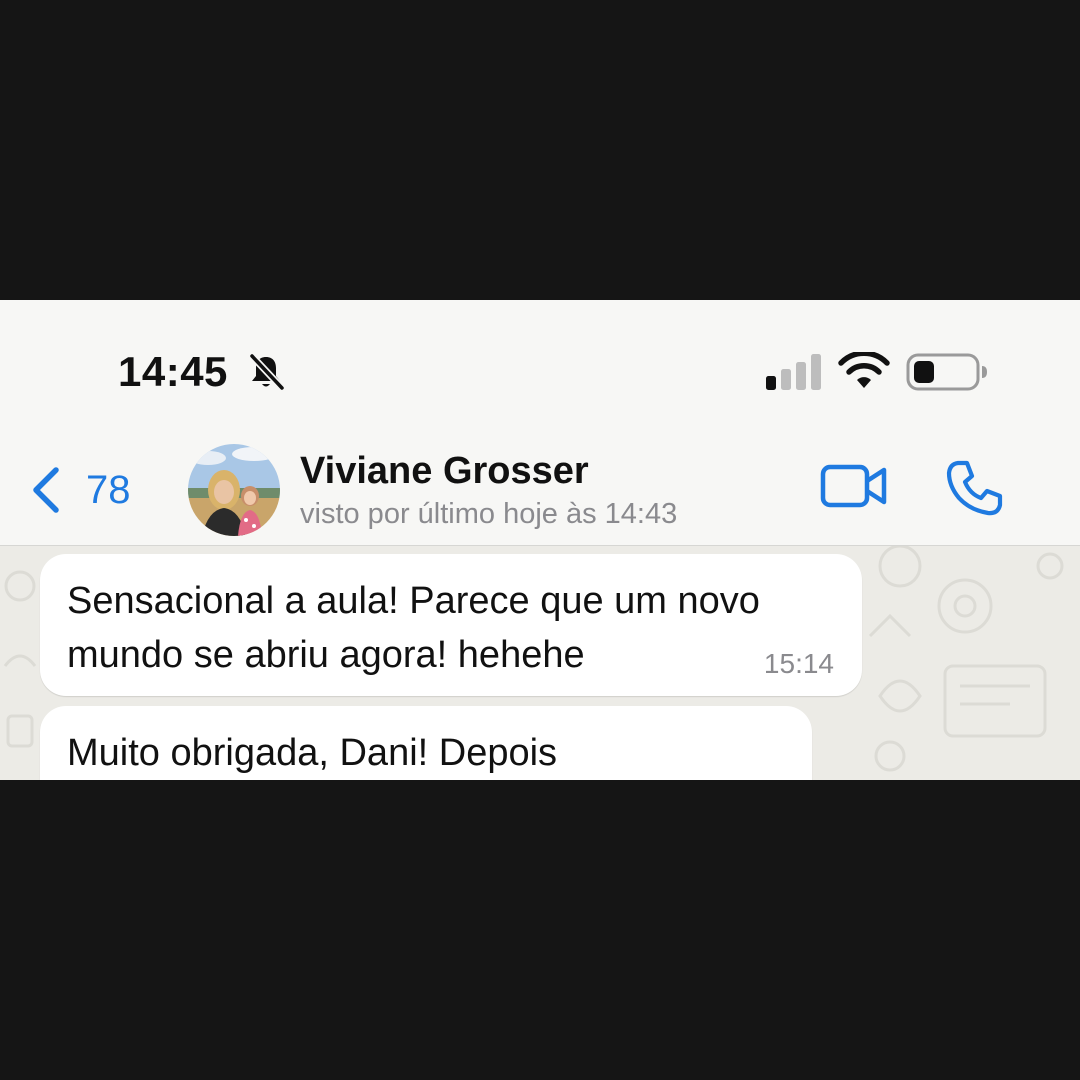 This screenshot has width=1080, height=1080. What do you see at coordinates (173, 371) in the screenshot?
I see `status-time: 14:45` at bounding box center [173, 371].